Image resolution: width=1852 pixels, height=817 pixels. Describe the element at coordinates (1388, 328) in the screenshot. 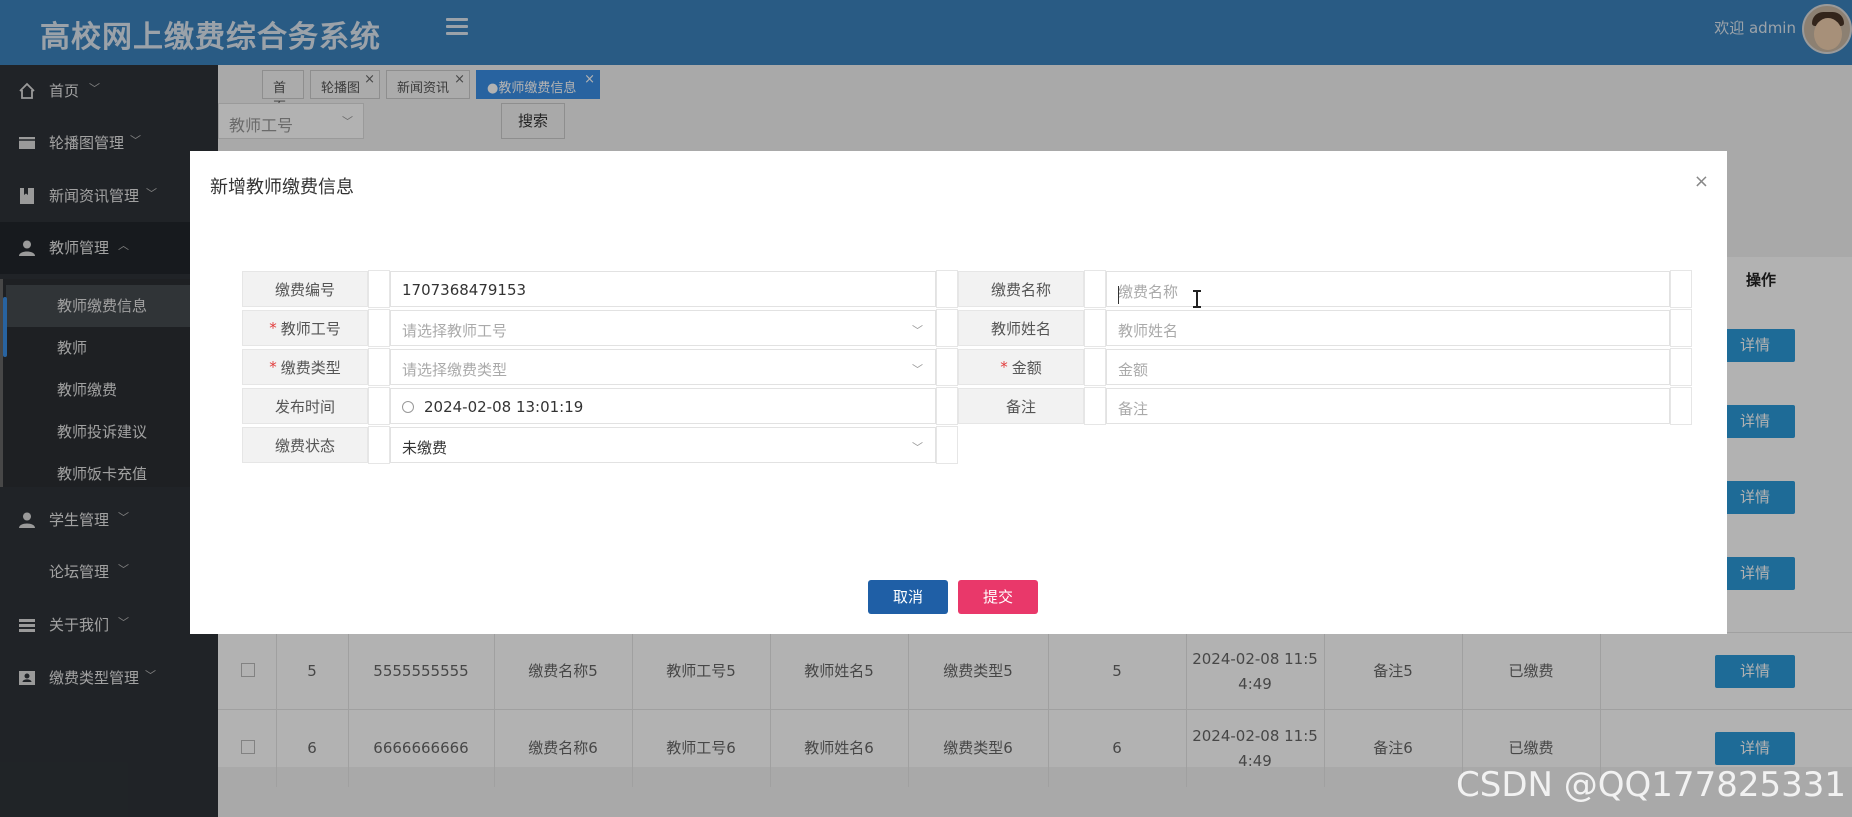

I see `teacher-name-input: 教师姓名` at that location.